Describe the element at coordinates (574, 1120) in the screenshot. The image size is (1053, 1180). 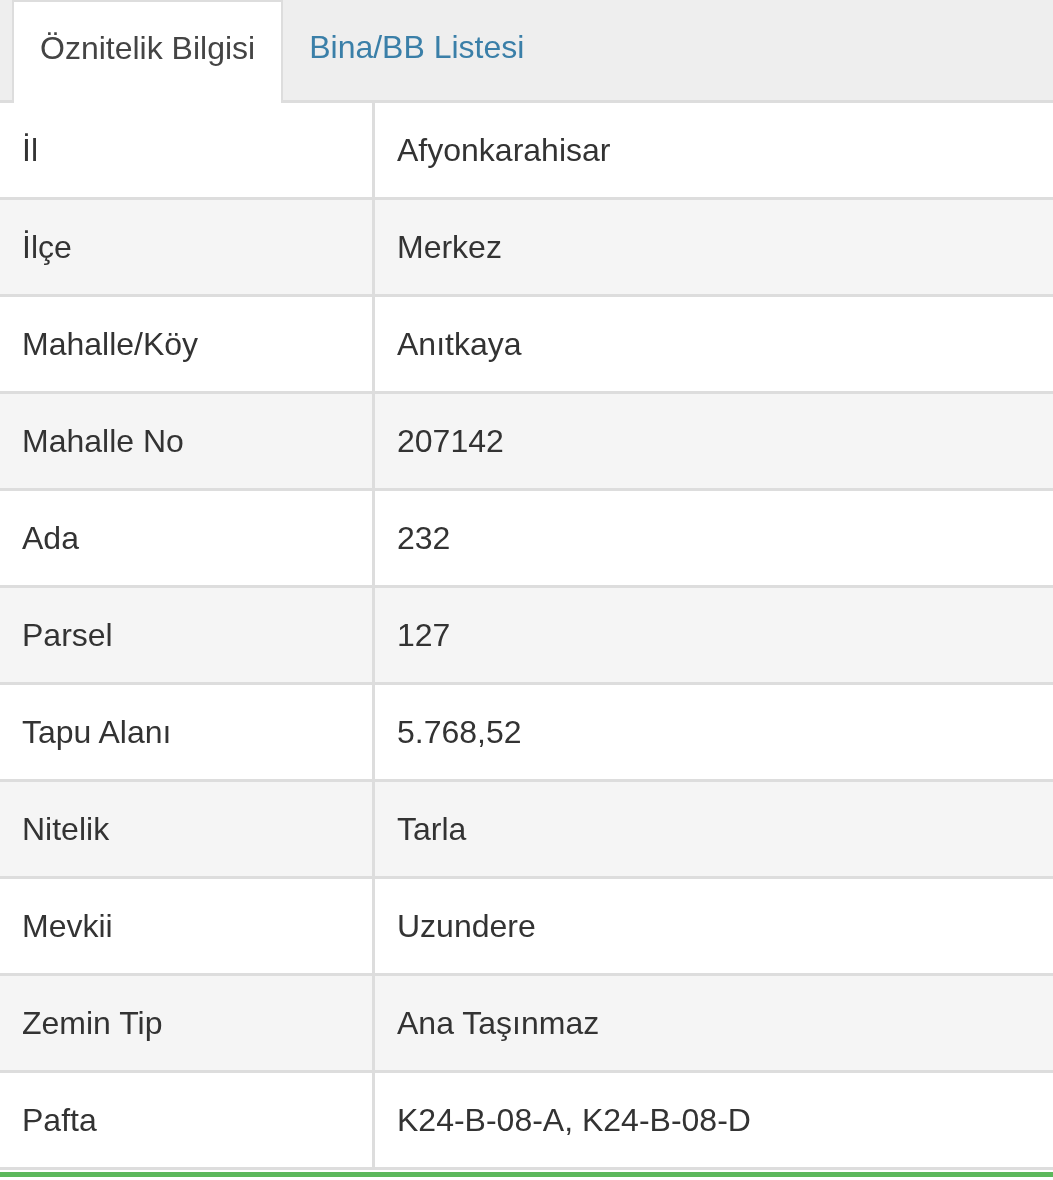
I see `table-cell-text: K24-B-08-A, K24-B-08-D` at that location.